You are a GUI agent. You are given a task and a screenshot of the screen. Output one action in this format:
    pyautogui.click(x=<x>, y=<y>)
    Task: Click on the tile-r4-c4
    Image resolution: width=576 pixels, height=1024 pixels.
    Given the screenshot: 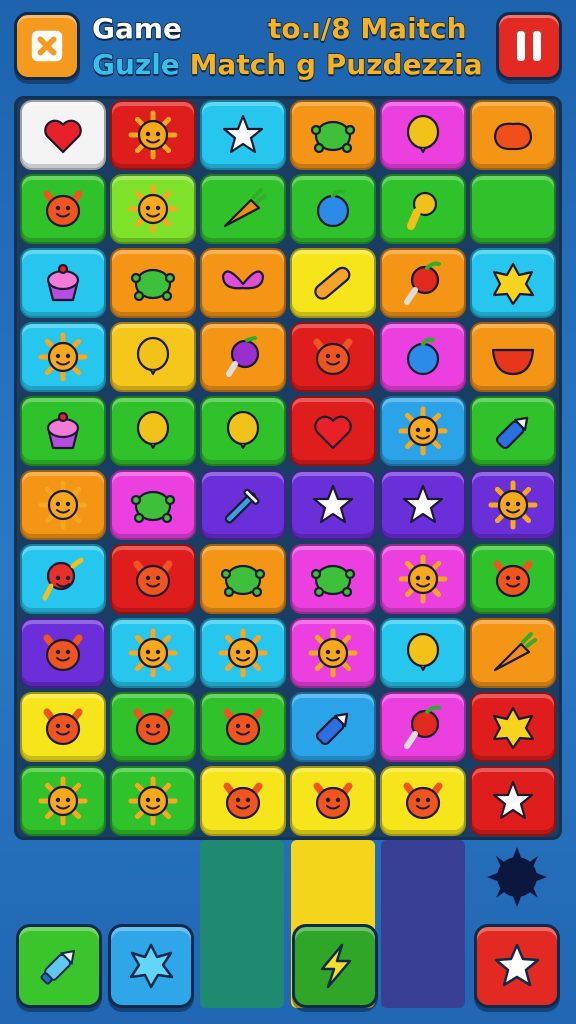 What is the action you would take?
    pyautogui.click(x=333, y=357)
    